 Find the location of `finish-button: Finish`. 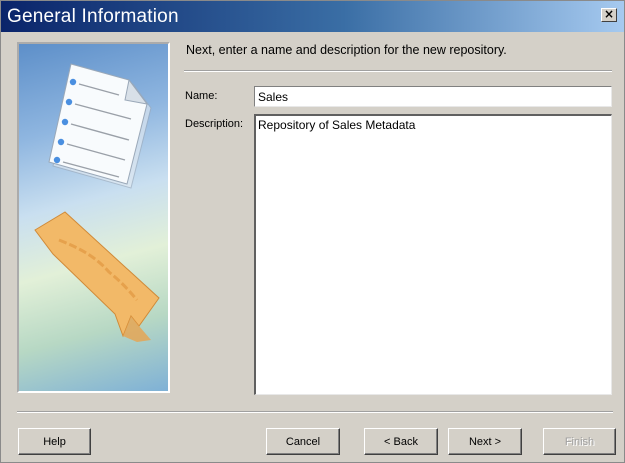

finish-button: Finish is located at coordinates (579, 441).